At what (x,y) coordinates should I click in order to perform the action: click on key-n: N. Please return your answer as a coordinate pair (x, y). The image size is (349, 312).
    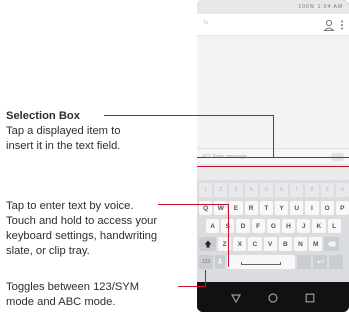
    Looking at the image, I should click on (300, 244).